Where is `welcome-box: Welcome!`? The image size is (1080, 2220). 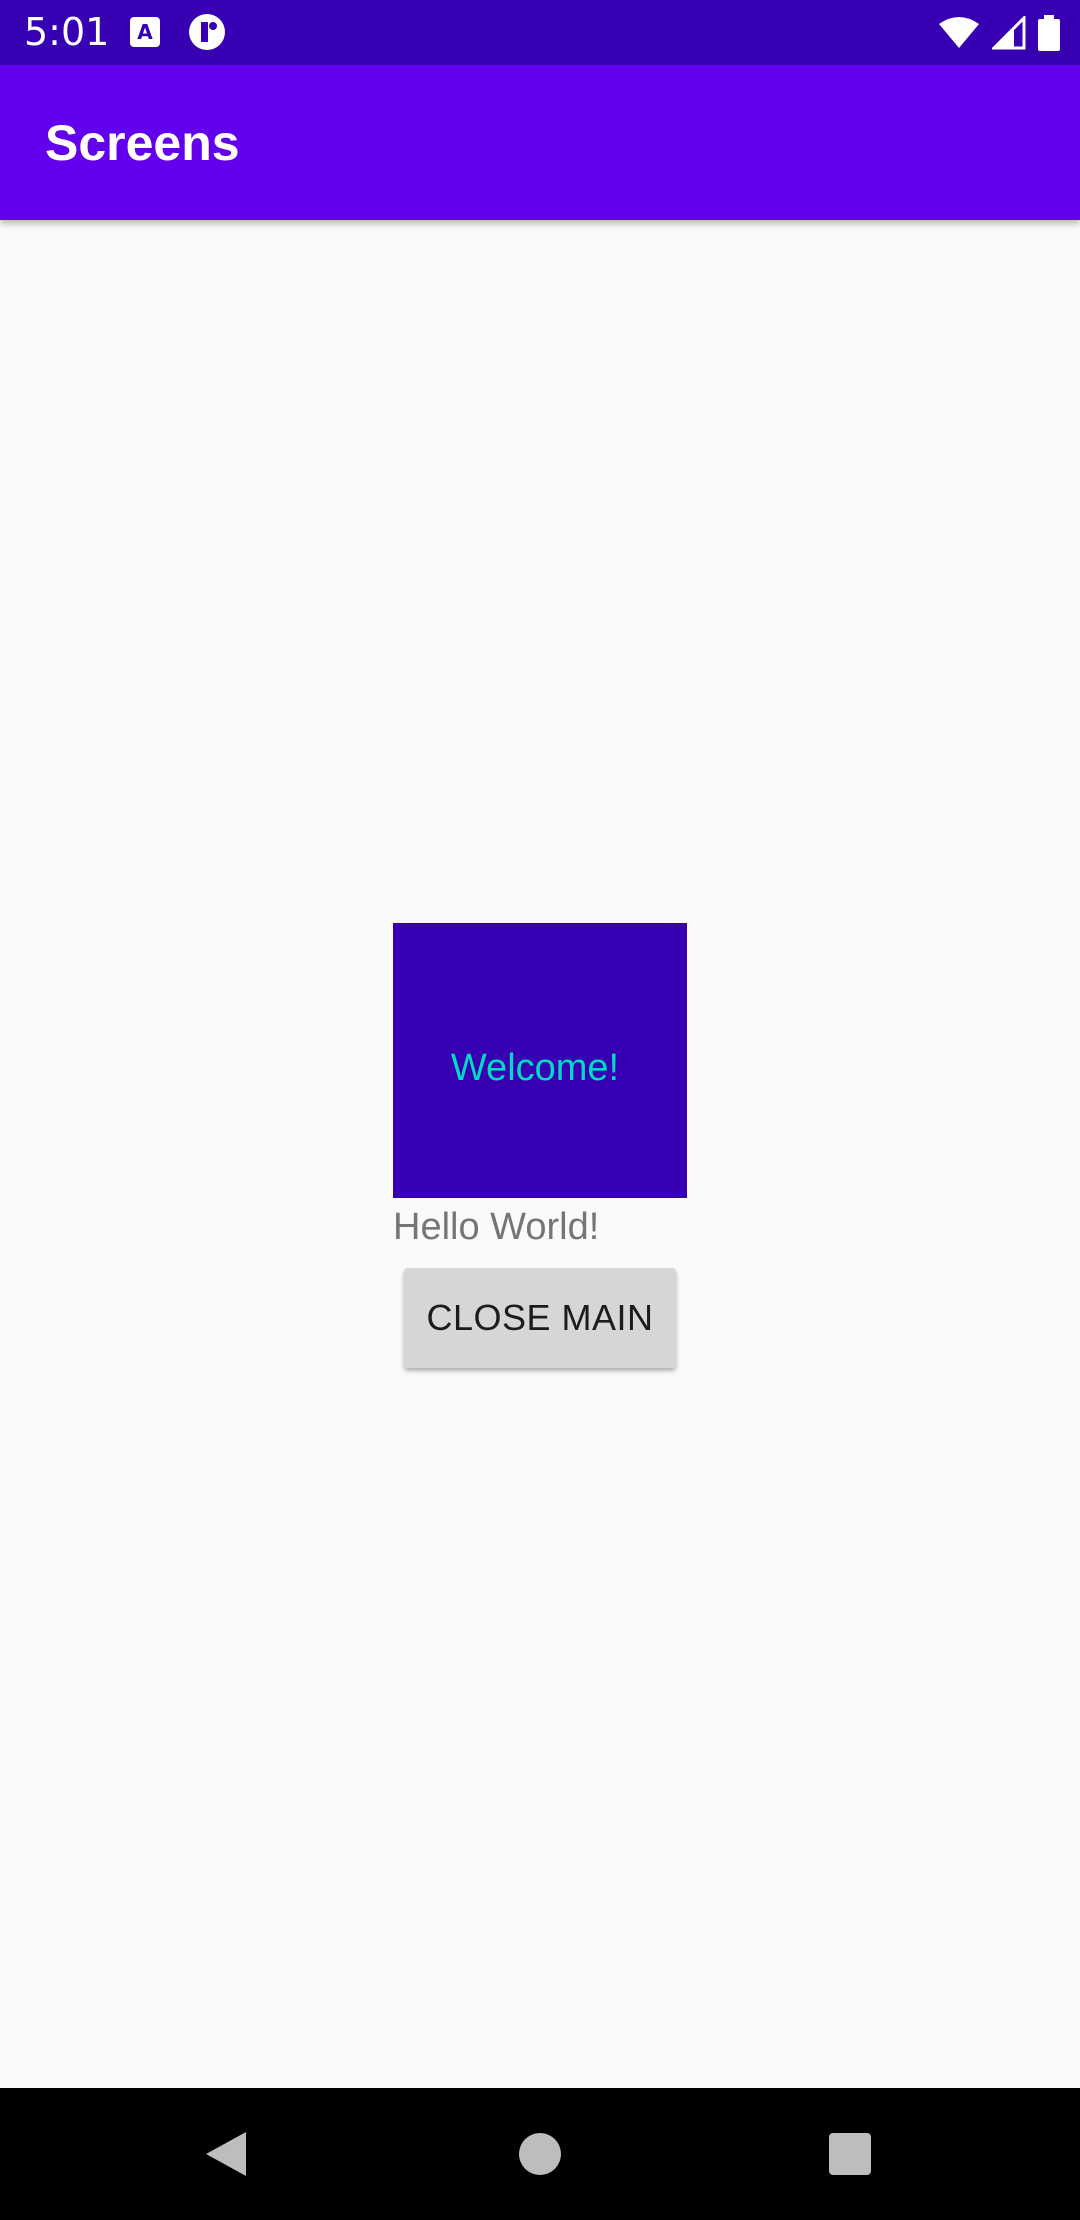 welcome-box: Welcome! is located at coordinates (540, 1060).